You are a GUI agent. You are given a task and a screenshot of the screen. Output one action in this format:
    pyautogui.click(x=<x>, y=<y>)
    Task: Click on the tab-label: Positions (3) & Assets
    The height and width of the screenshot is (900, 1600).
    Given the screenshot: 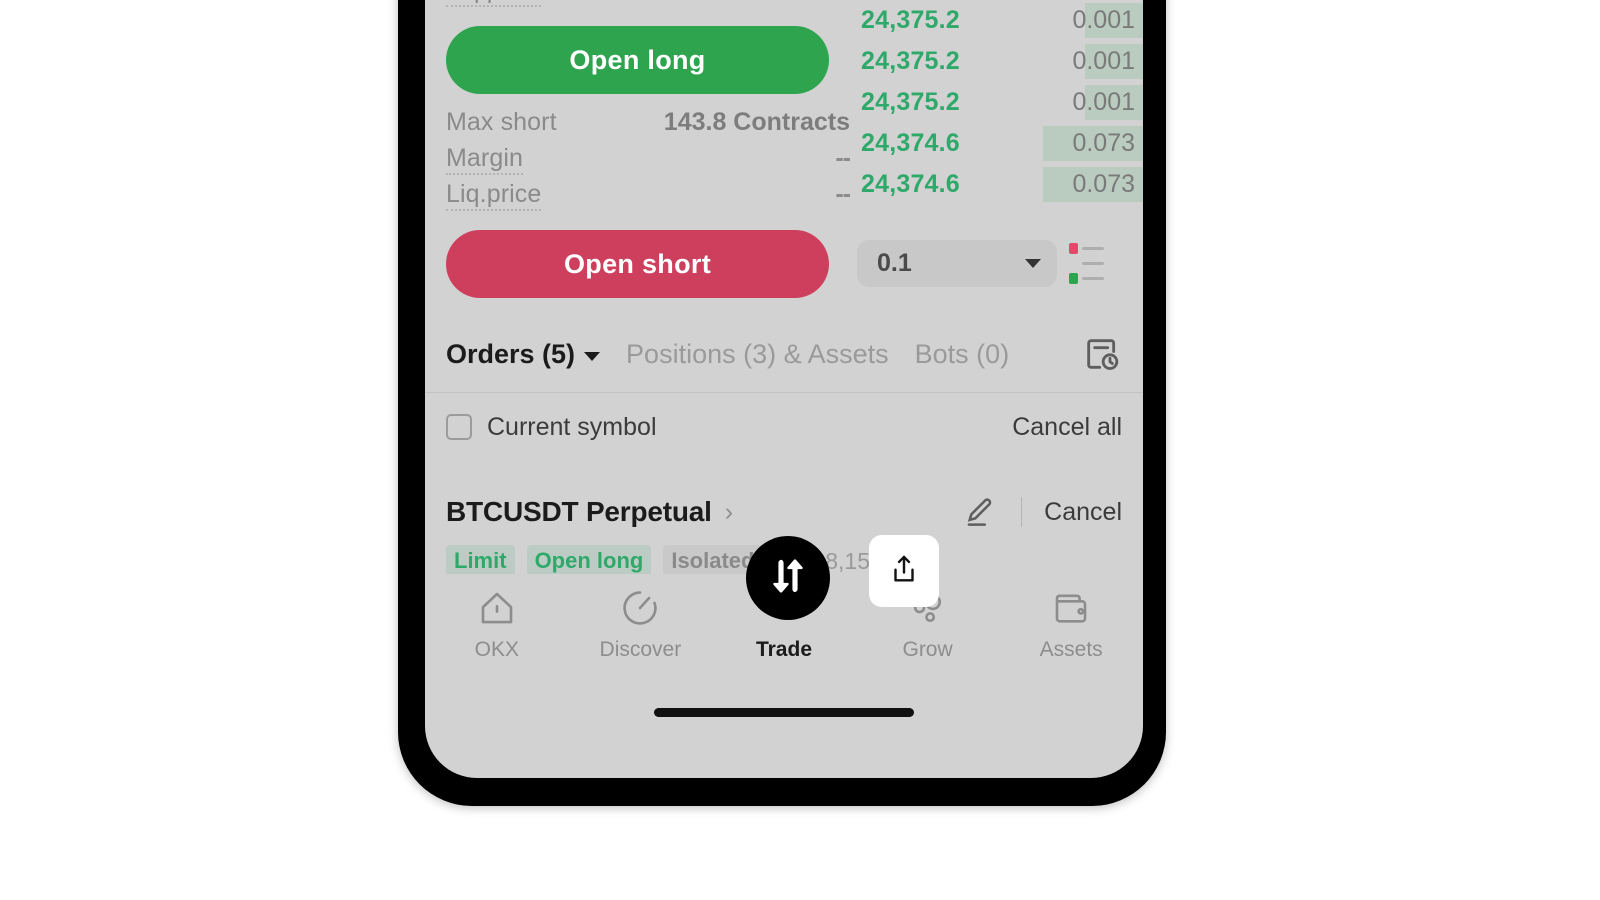 What is the action you would take?
    pyautogui.click(x=757, y=353)
    